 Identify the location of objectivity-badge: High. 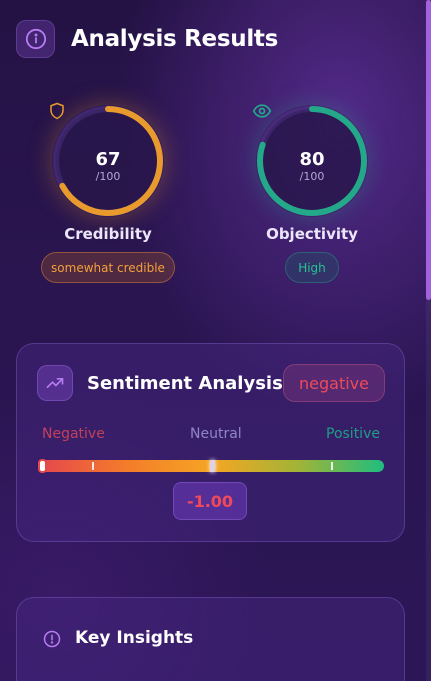
(312, 267).